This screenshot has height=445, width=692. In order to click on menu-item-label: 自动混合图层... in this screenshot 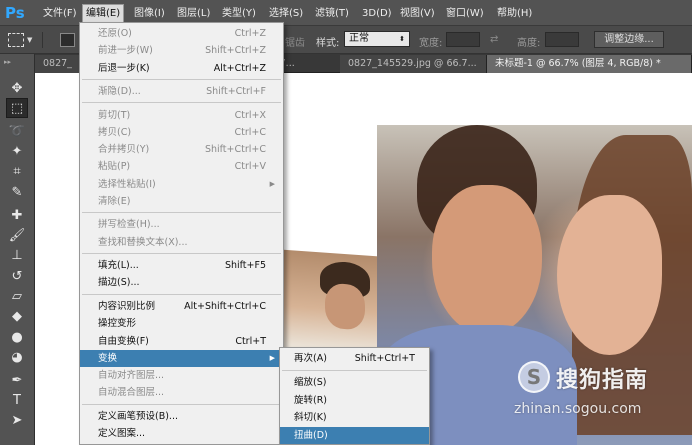, I will do `click(131, 393)`.